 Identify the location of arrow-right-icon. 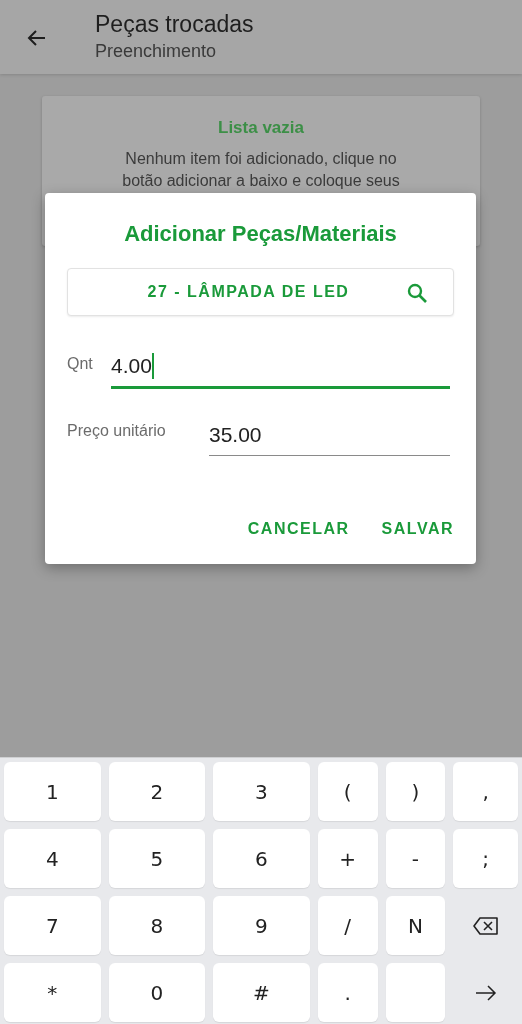
(485, 992).